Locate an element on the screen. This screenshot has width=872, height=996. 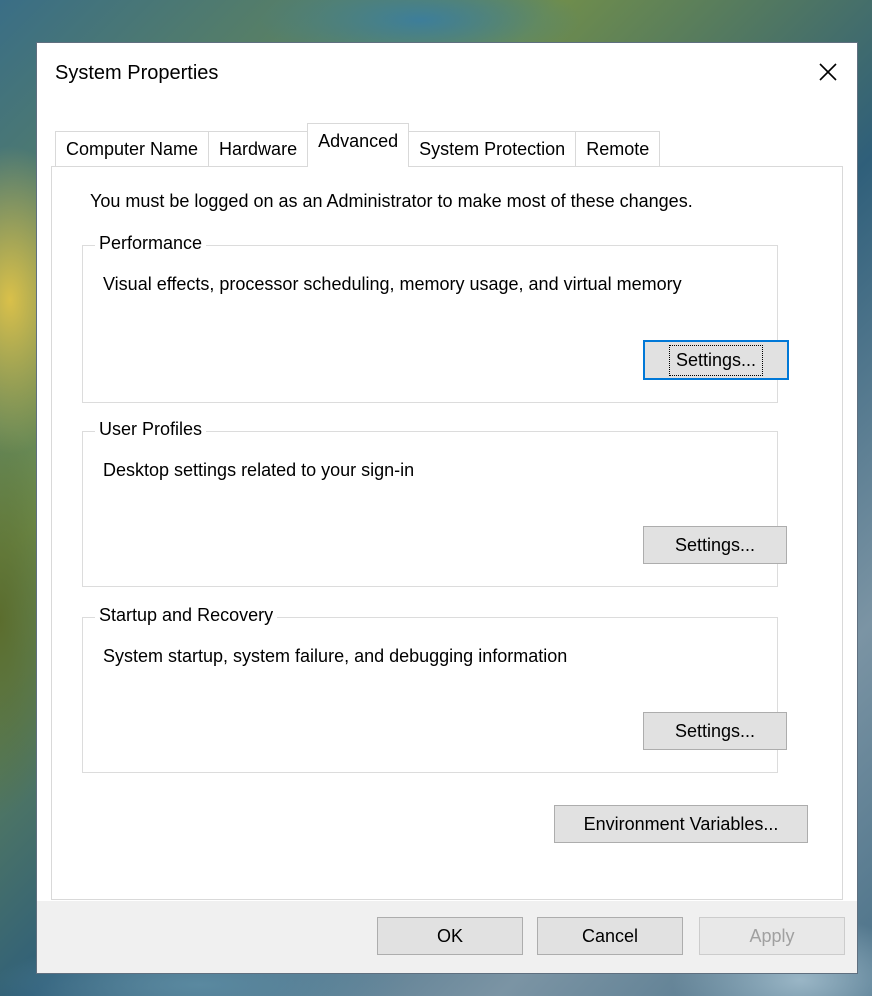
close-icon is located at coordinates (828, 72).